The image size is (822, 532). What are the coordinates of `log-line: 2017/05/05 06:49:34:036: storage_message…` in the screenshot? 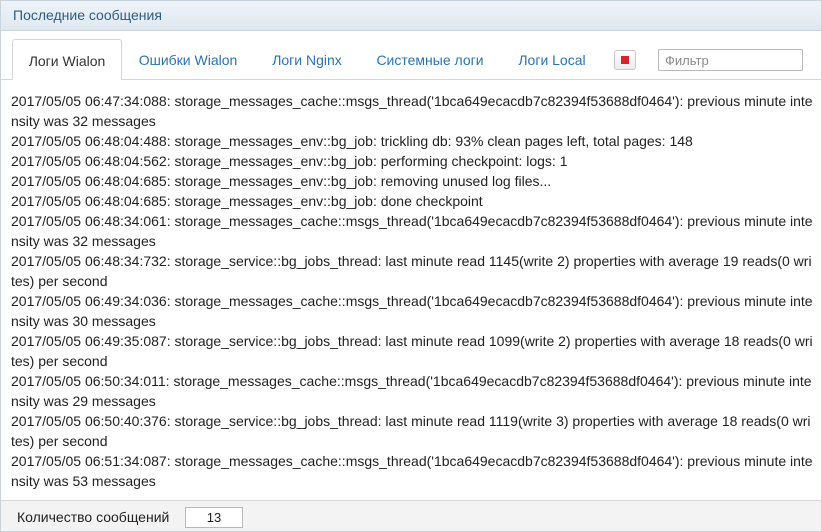 It's located at (412, 311).